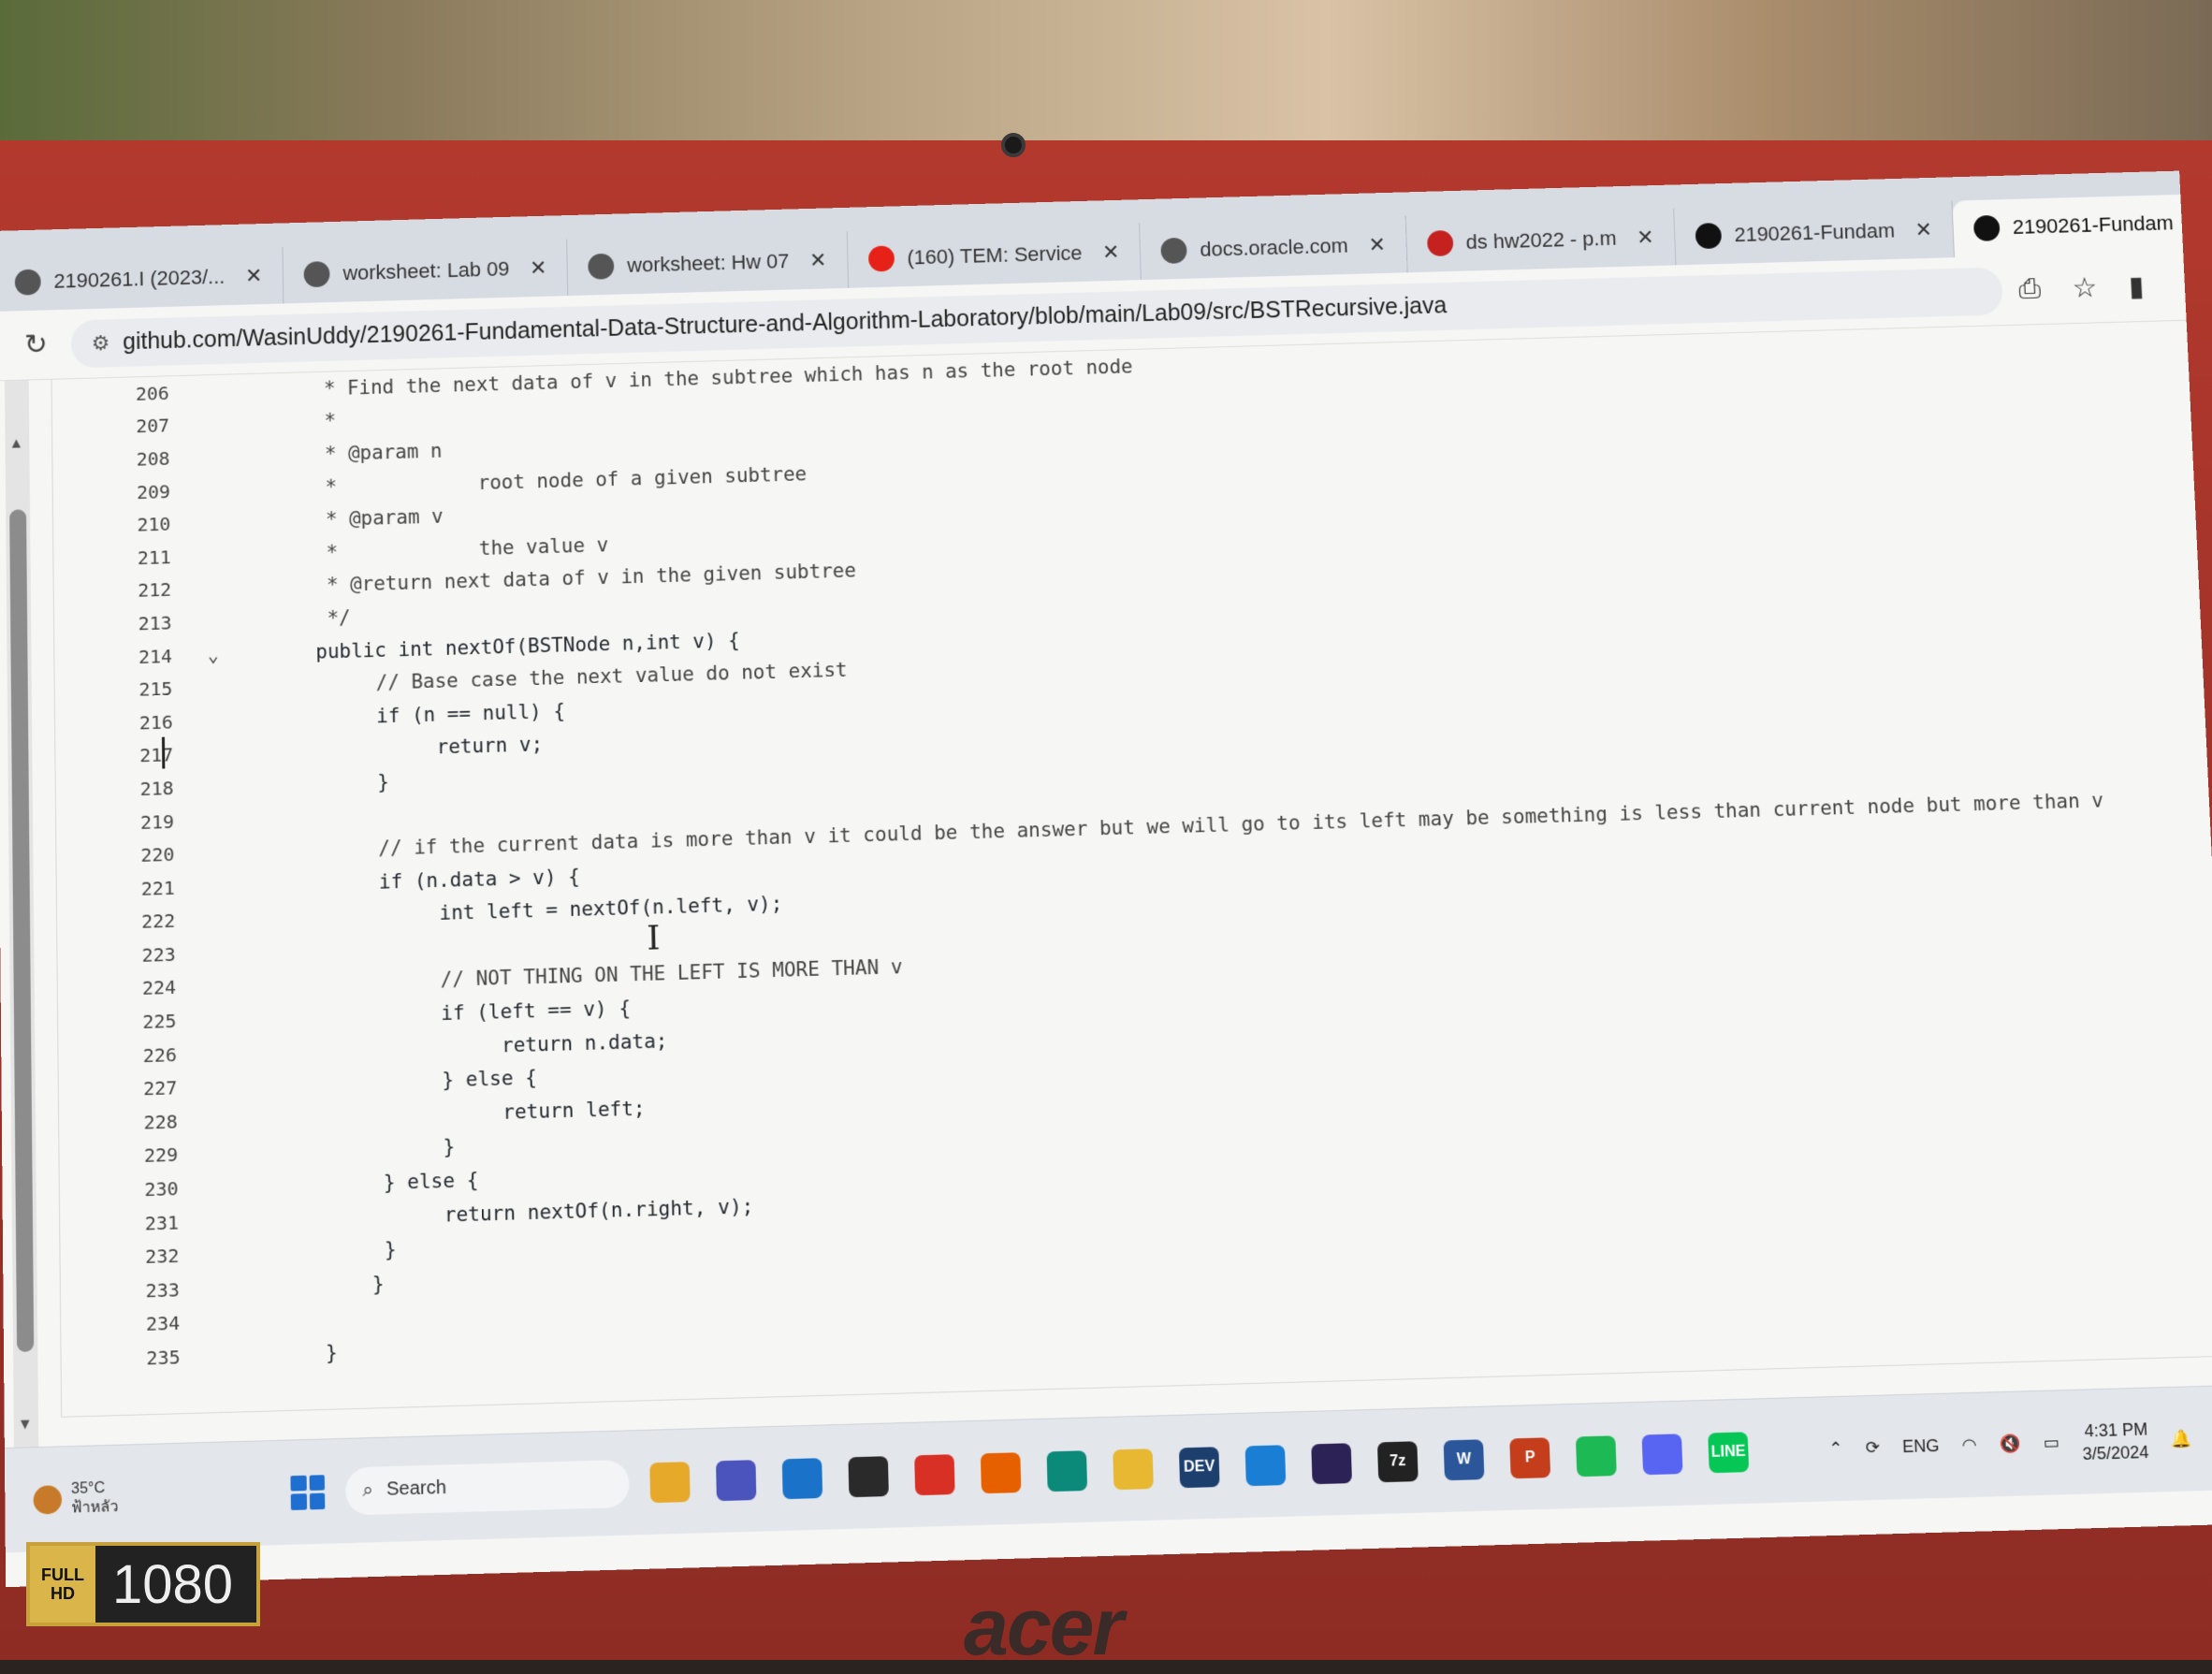  What do you see at coordinates (125, 723) in the screenshot?
I see `line-number: 216` at bounding box center [125, 723].